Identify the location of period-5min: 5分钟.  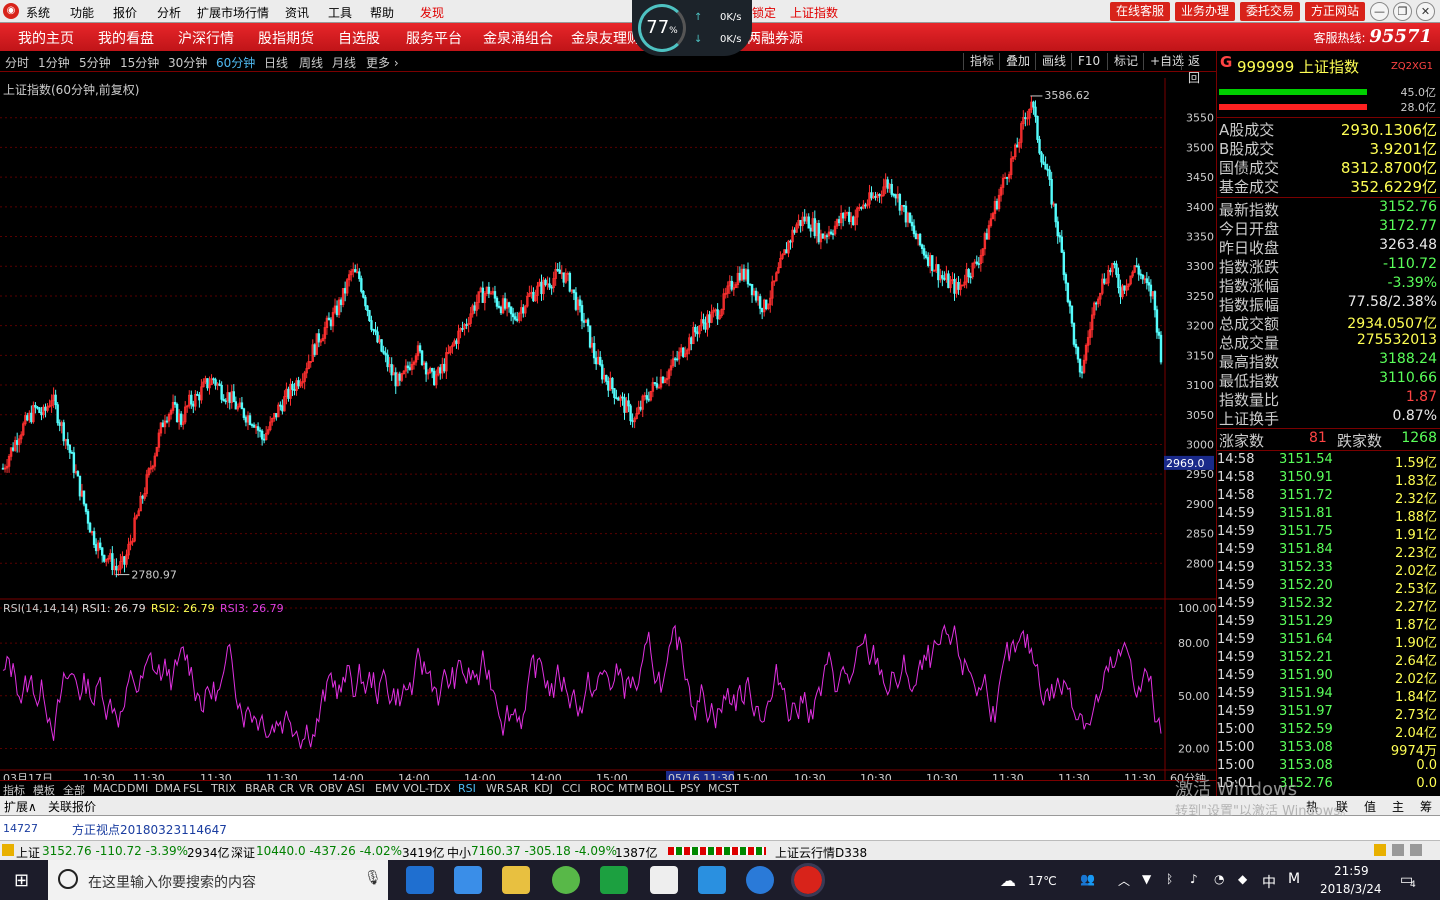
(95, 62).